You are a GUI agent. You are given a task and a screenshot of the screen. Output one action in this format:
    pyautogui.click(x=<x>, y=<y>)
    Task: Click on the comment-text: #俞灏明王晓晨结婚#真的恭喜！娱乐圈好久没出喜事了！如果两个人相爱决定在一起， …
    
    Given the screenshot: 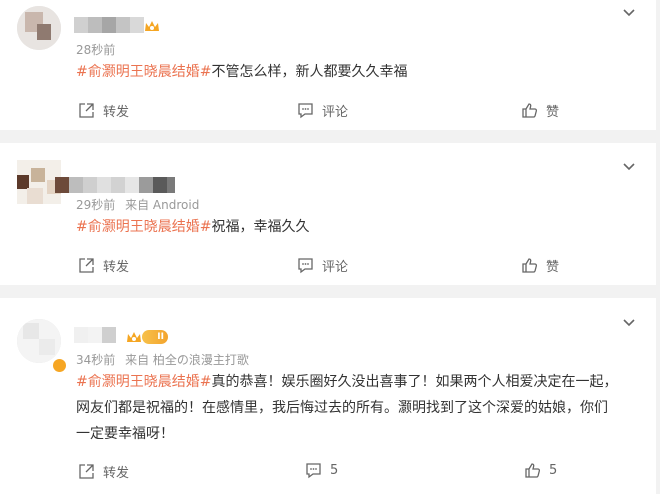 What is the action you would take?
    pyautogui.click(x=351, y=408)
    